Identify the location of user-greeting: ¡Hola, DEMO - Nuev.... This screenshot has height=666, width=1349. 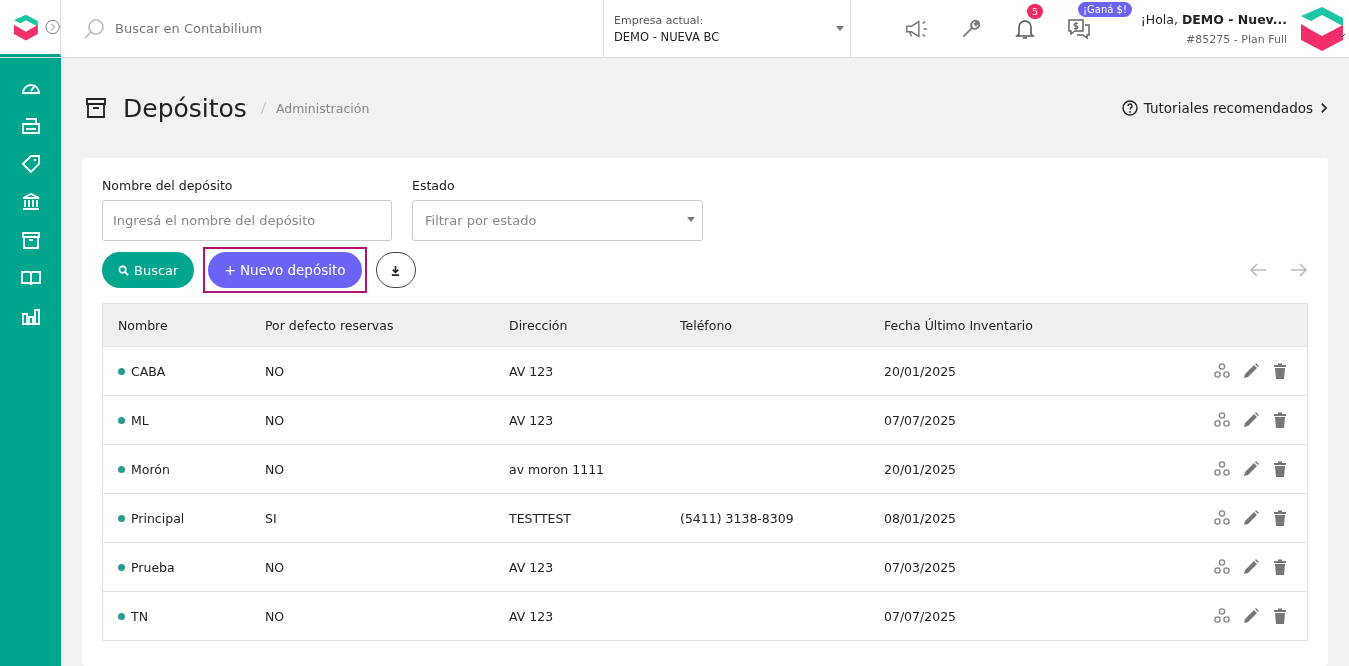
(1213, 19).